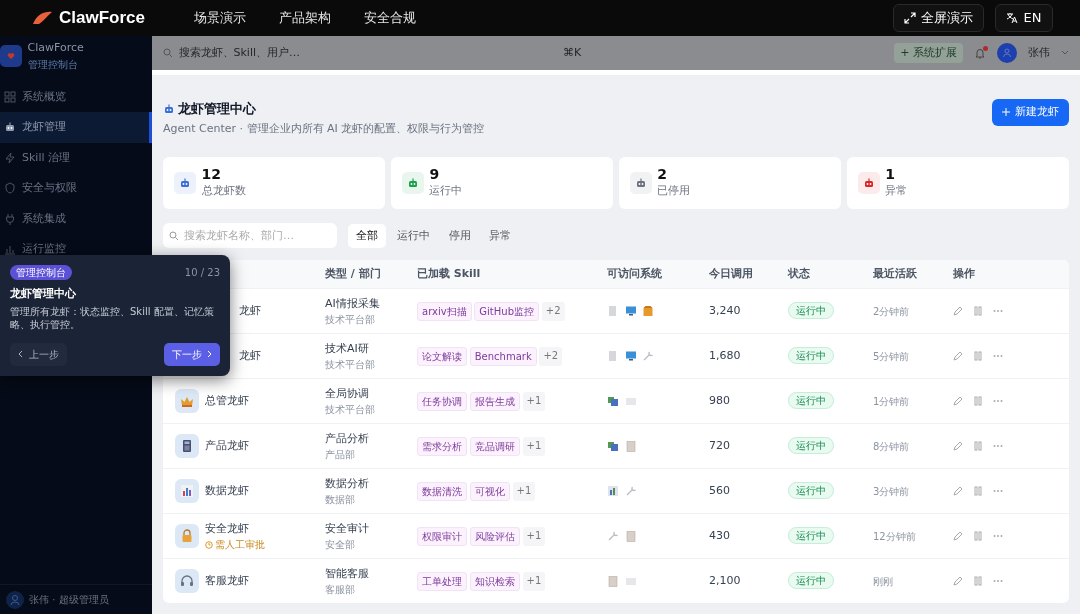 This screenshot has width=1080, height=614. I want to click on skill-tag: Benchmark, so click(503, 356).